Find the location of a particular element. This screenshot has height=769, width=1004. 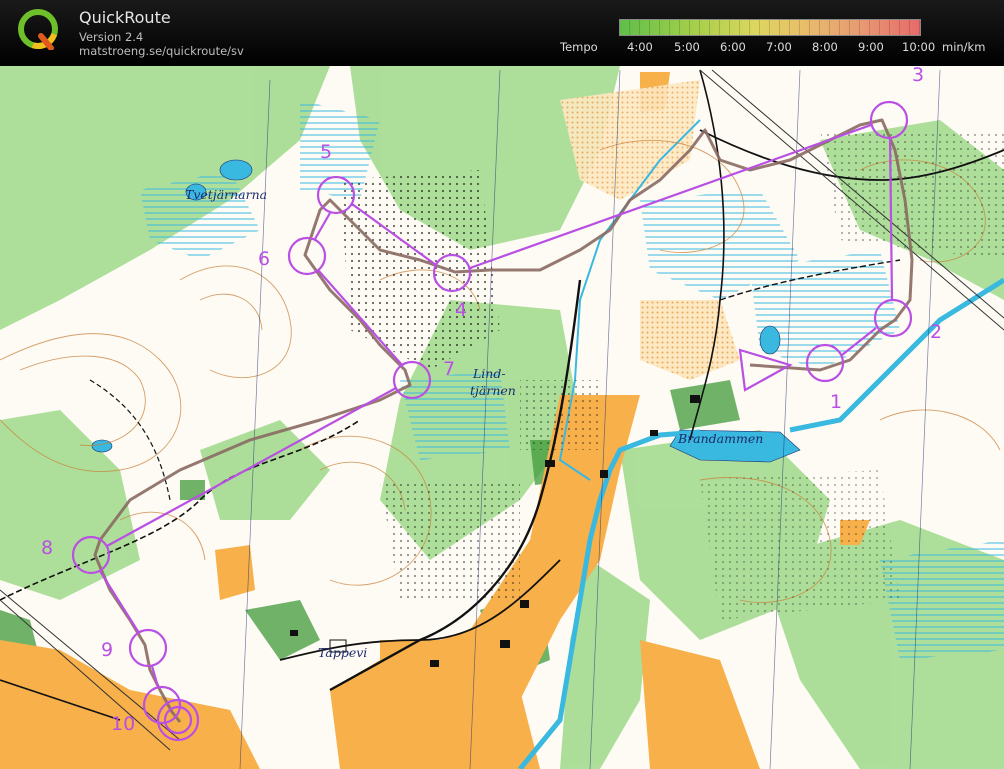

tempo-label: Tempo is located at coordinates (579, 47).